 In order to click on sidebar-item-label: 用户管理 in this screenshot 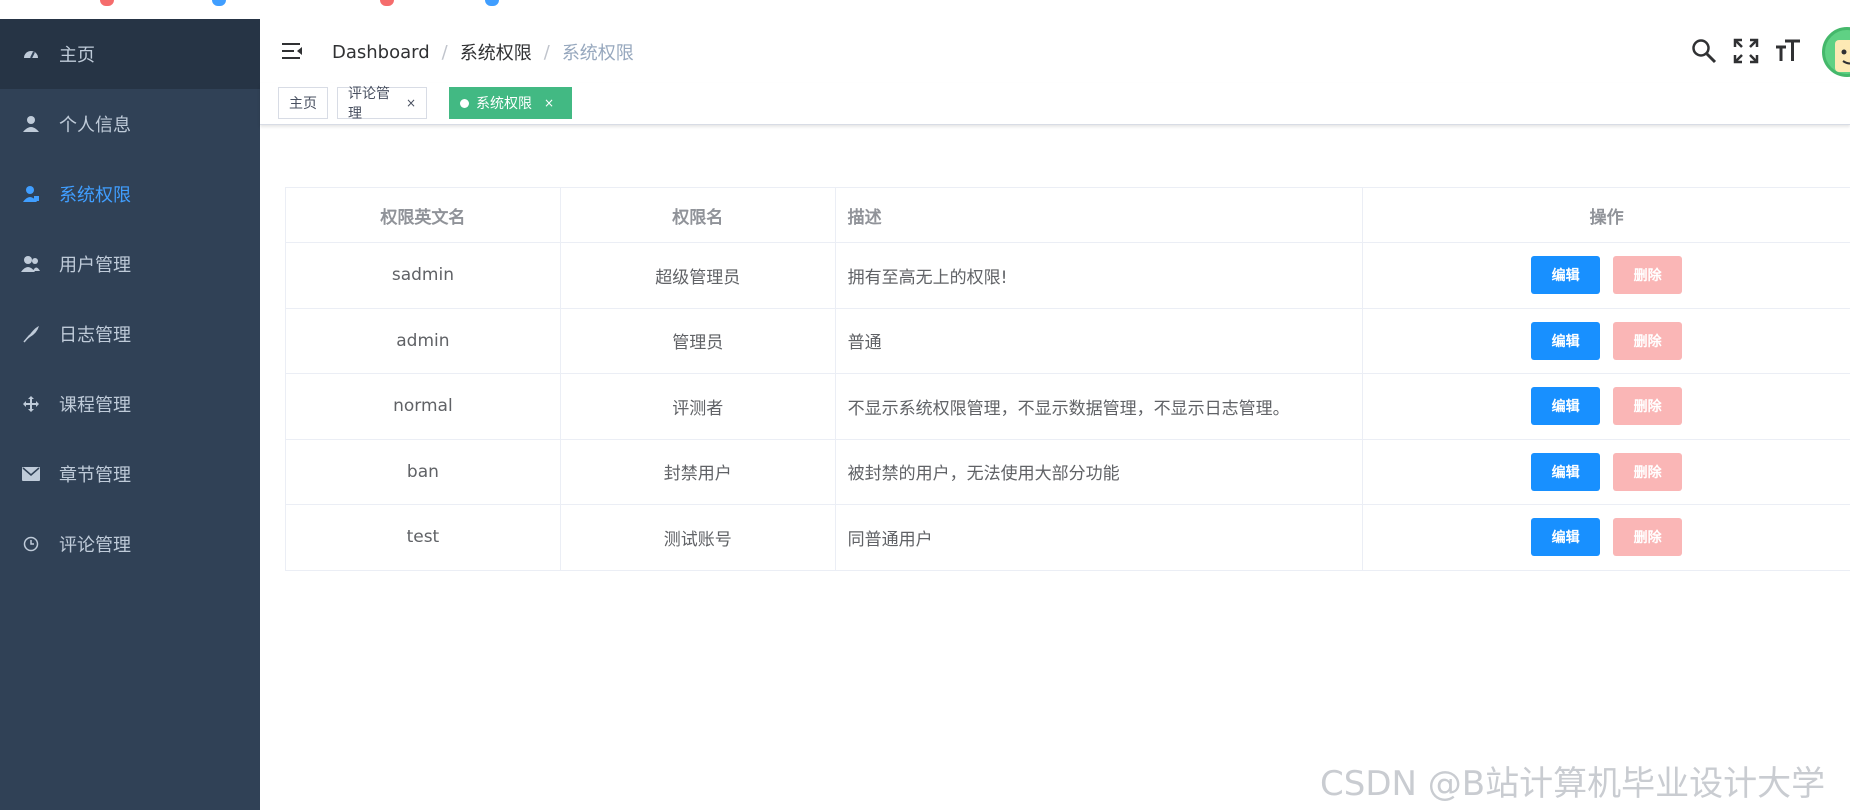, I will do `click(95, 265)`.